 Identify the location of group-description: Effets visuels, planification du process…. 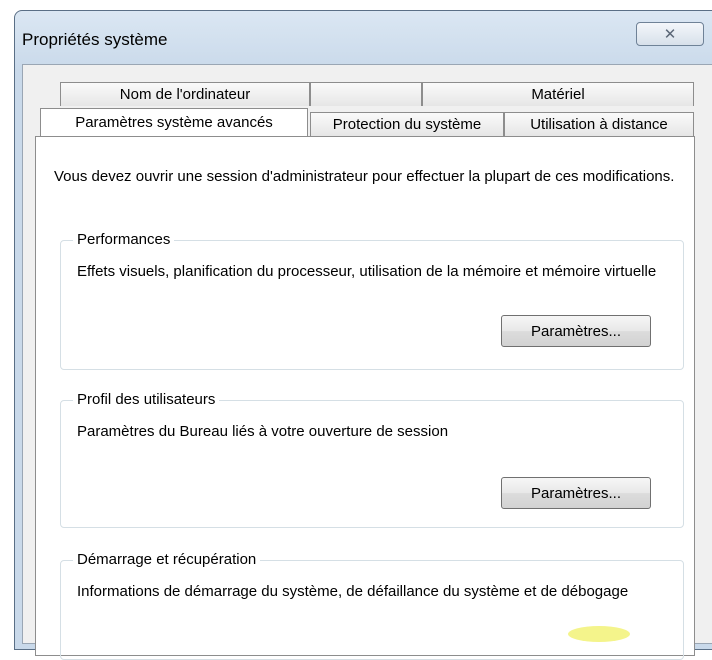
(367, 271).